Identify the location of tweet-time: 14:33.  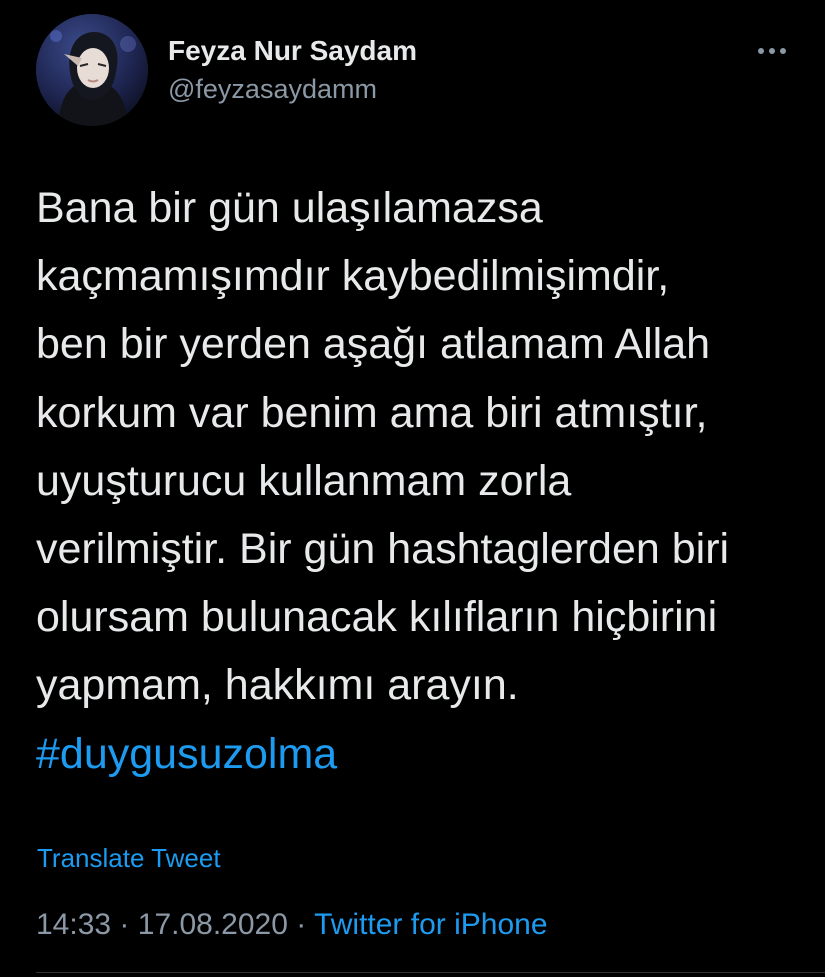
(74, 924).